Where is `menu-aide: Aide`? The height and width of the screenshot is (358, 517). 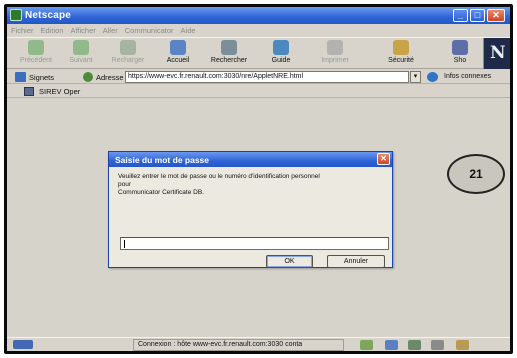
menu-aide: Aide is located at coordinates (188, 30).